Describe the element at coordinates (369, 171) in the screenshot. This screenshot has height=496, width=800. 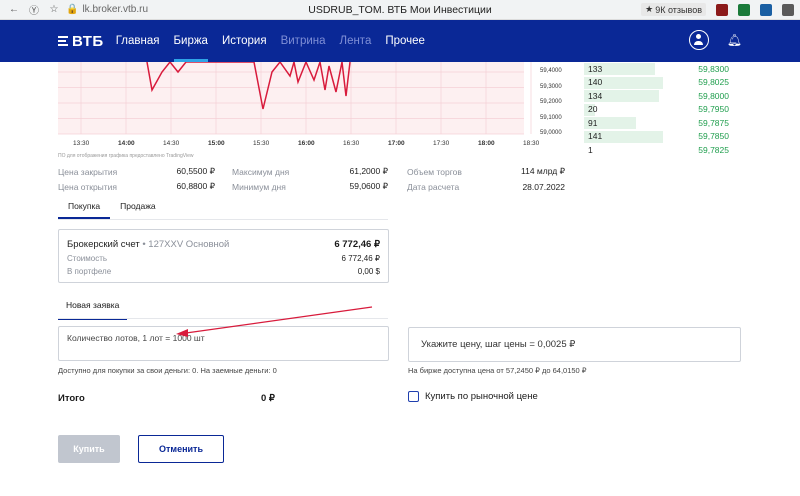
I see `day-max-value: 61,2000 ₽` at that location.